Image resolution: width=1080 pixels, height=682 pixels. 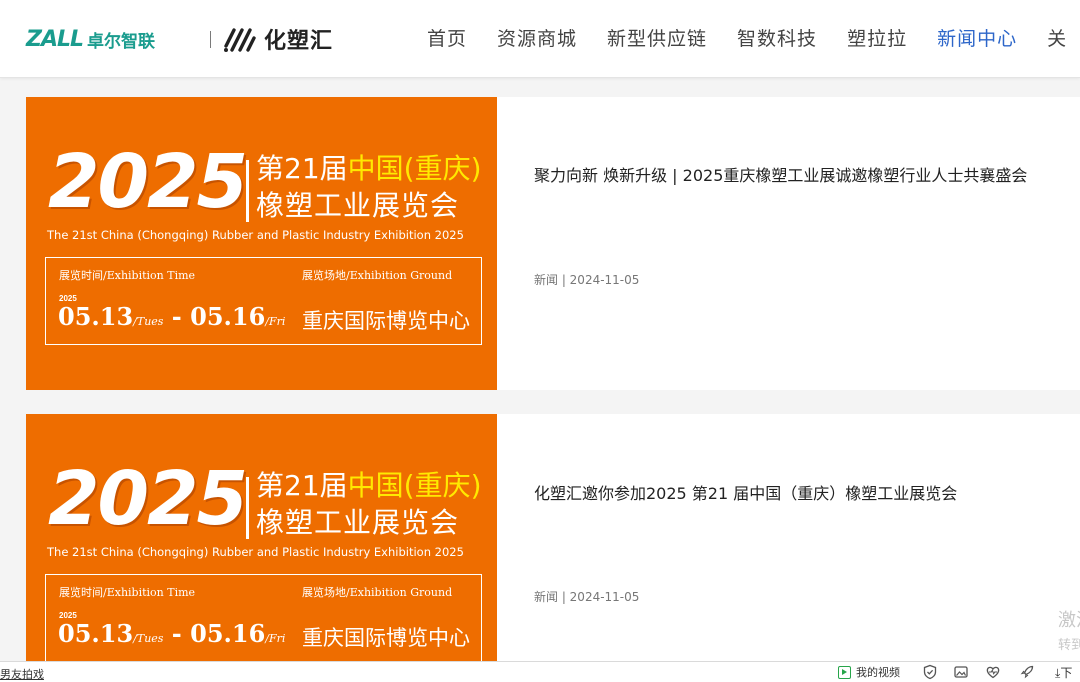 What do you see at coordinates (993, 672) in the screenshot?
I see `heart-pulse-icon` at bounding box center [993, 672].